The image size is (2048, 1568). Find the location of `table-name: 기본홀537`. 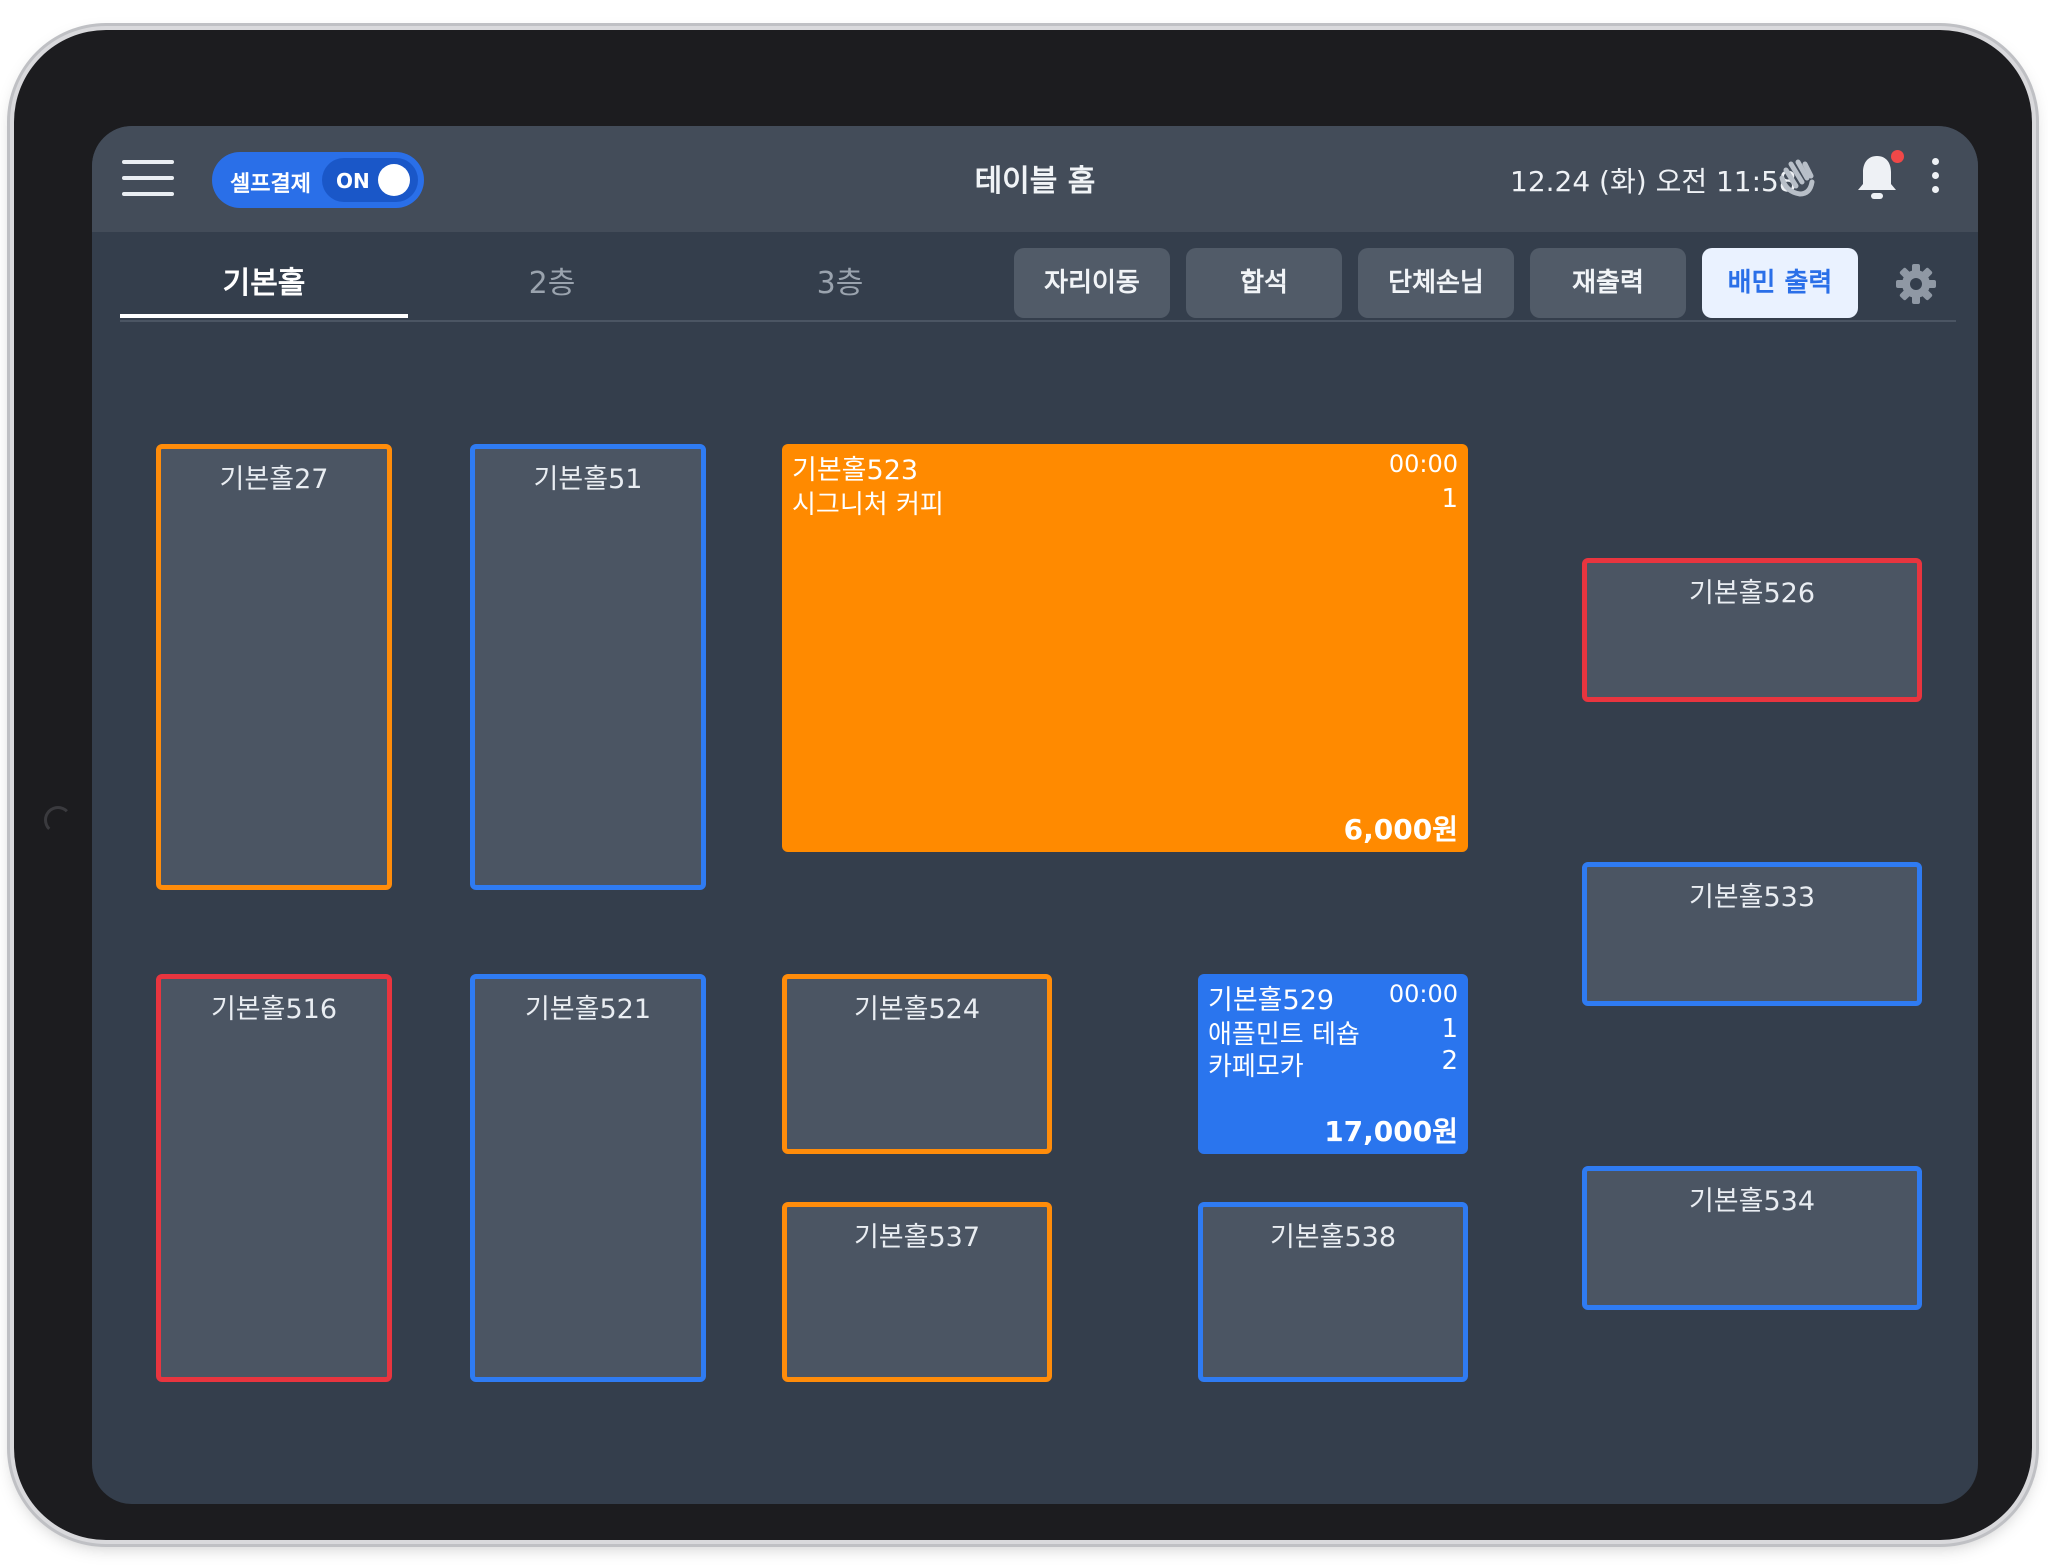

table-name: 기본홀537 is located at coordinates (917, 1237).